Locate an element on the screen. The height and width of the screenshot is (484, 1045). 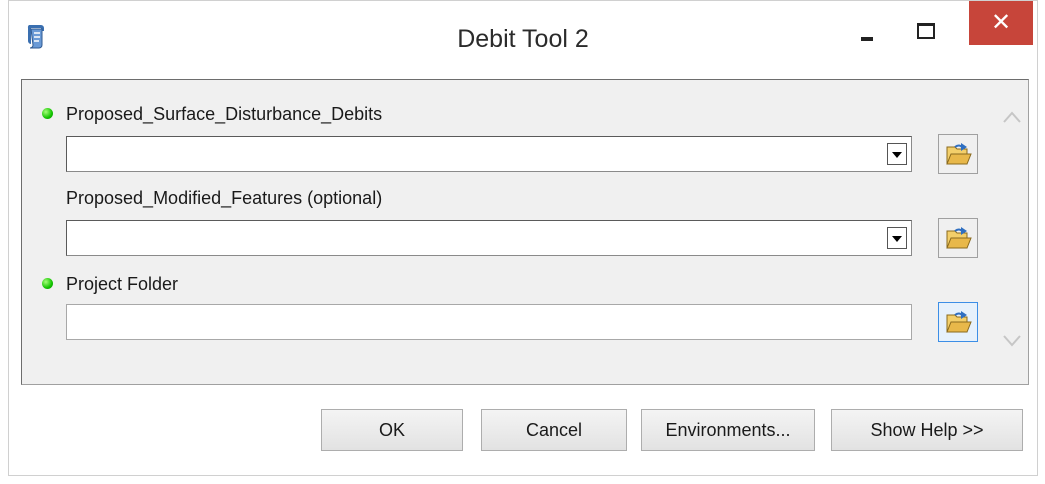
browse-project-folder-button is located at coordinates (958, 322).